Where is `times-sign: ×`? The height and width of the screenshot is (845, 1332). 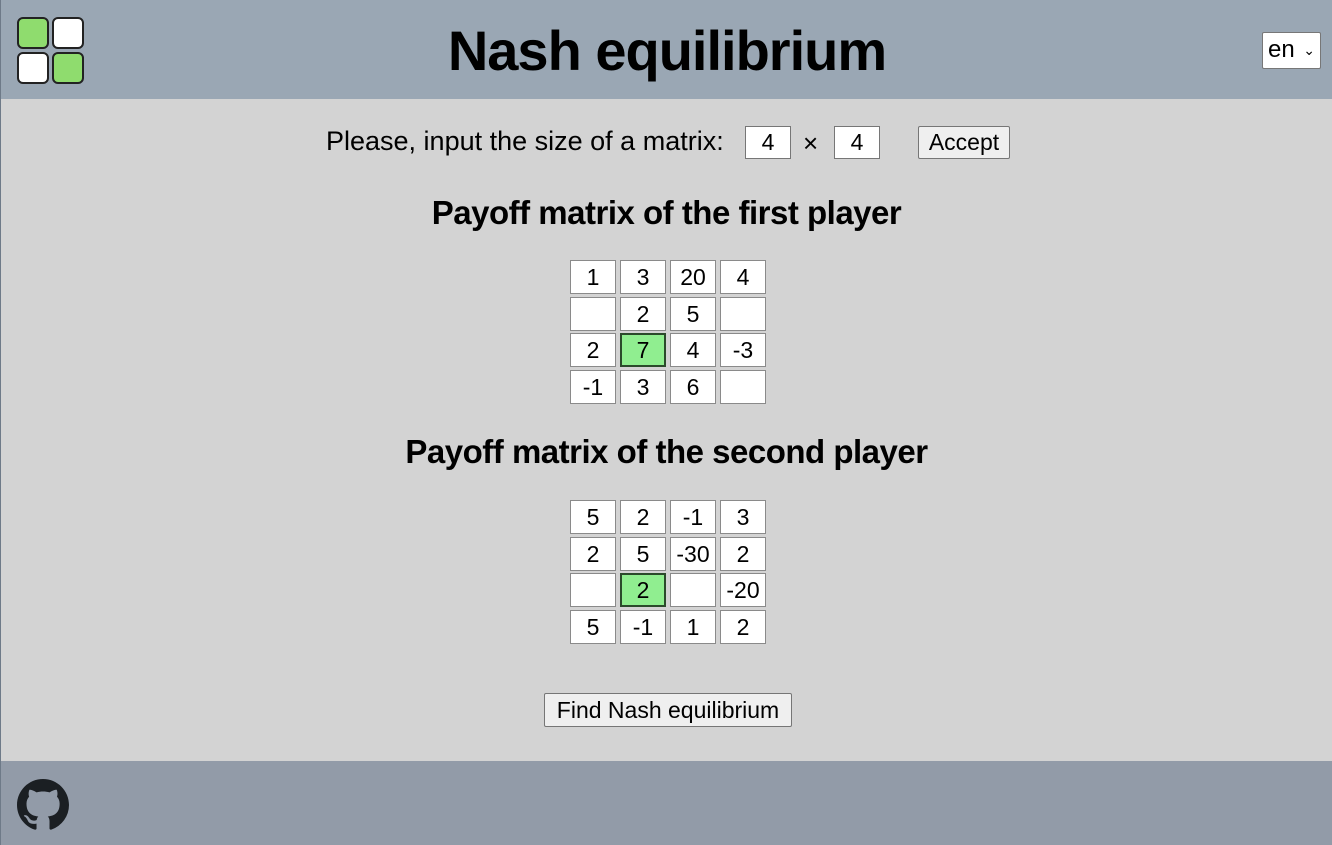
times-sign: × is located at coordinates (811, 143).